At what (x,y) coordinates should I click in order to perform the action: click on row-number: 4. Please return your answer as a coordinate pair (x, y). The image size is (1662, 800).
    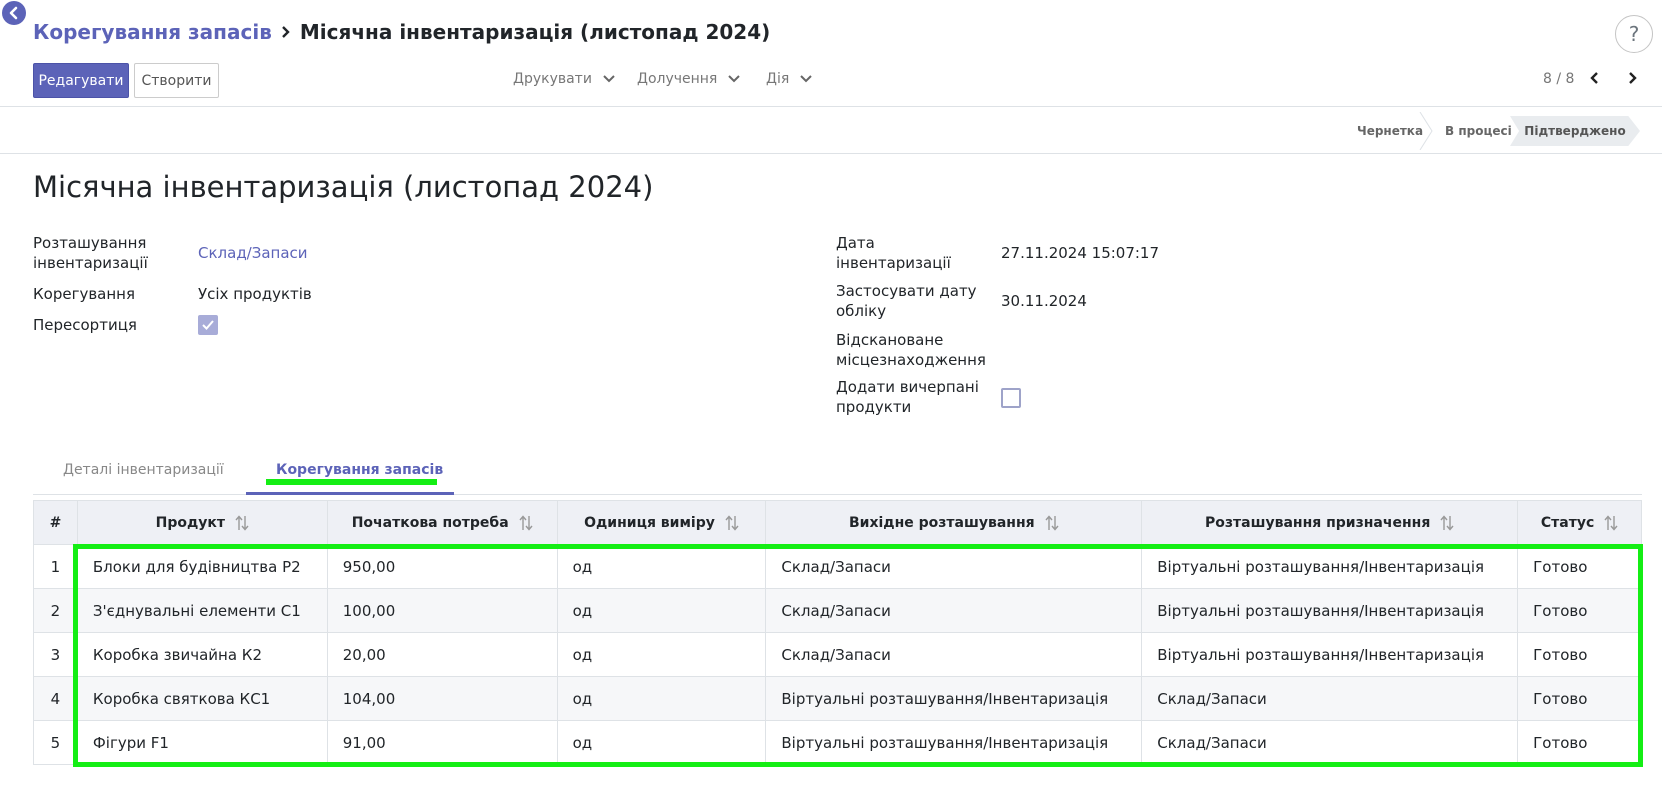
    Looking at the image, I should click on (55, 698).